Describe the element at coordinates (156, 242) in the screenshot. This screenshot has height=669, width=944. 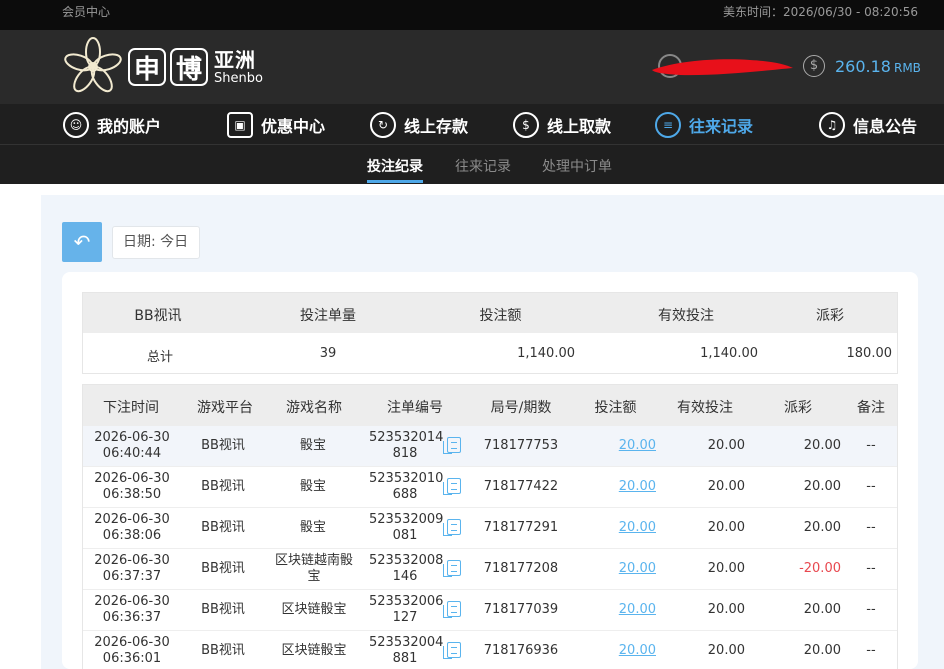
I see `date-filter: 日期: 今日` at that location.